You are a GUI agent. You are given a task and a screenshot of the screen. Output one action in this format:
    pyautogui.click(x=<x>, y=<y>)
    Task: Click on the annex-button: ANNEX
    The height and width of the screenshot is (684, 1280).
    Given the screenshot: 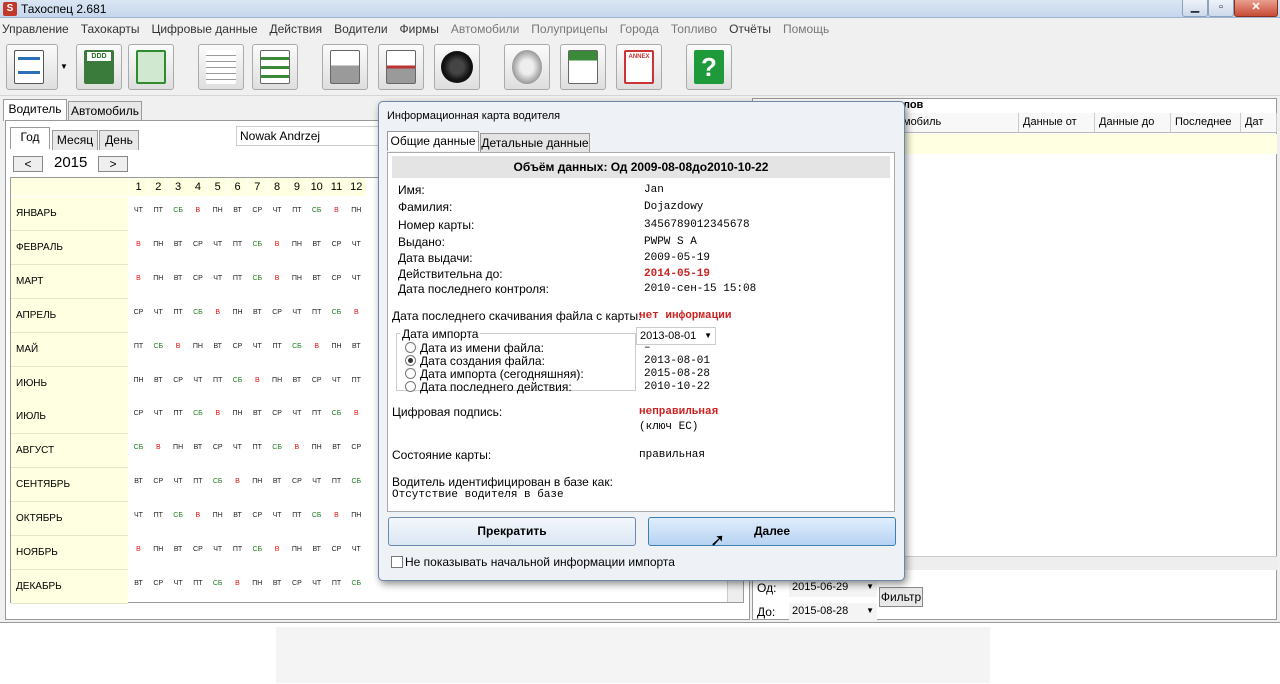 What is the action you would take?
    pyautogui.click(x=639, y=67)
    